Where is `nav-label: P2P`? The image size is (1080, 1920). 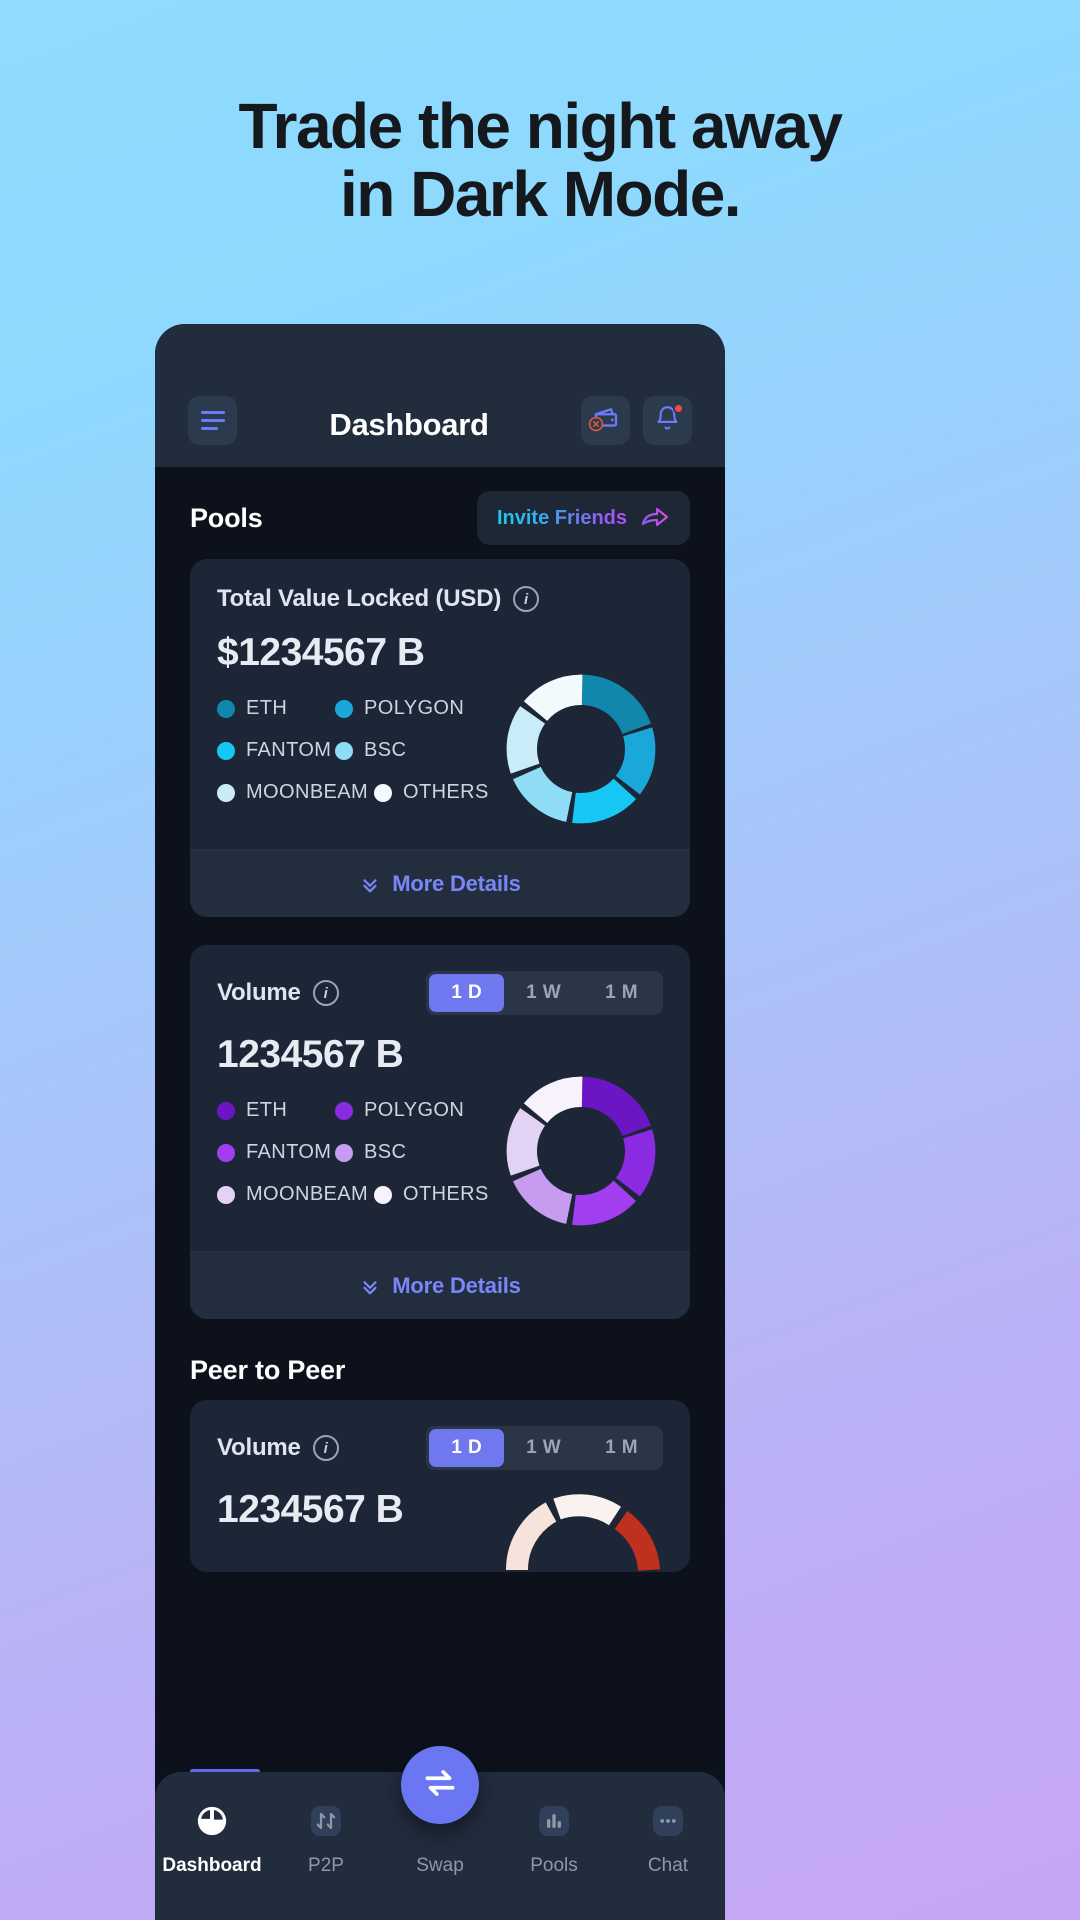
nav-label: P2P is located at coordinates (326, 1865).